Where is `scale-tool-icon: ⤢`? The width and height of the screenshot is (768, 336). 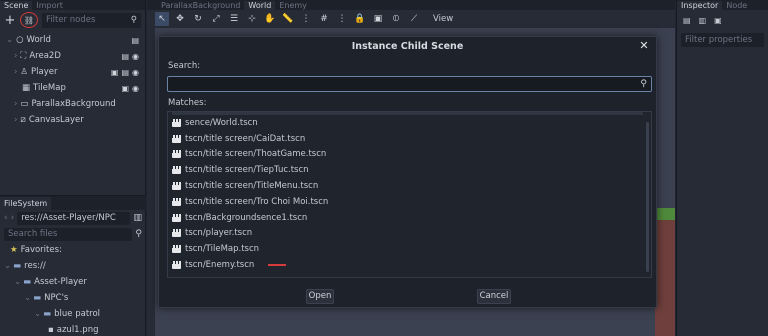
scale-tool-icon: ⤢ is located at coordinates (216, 19).